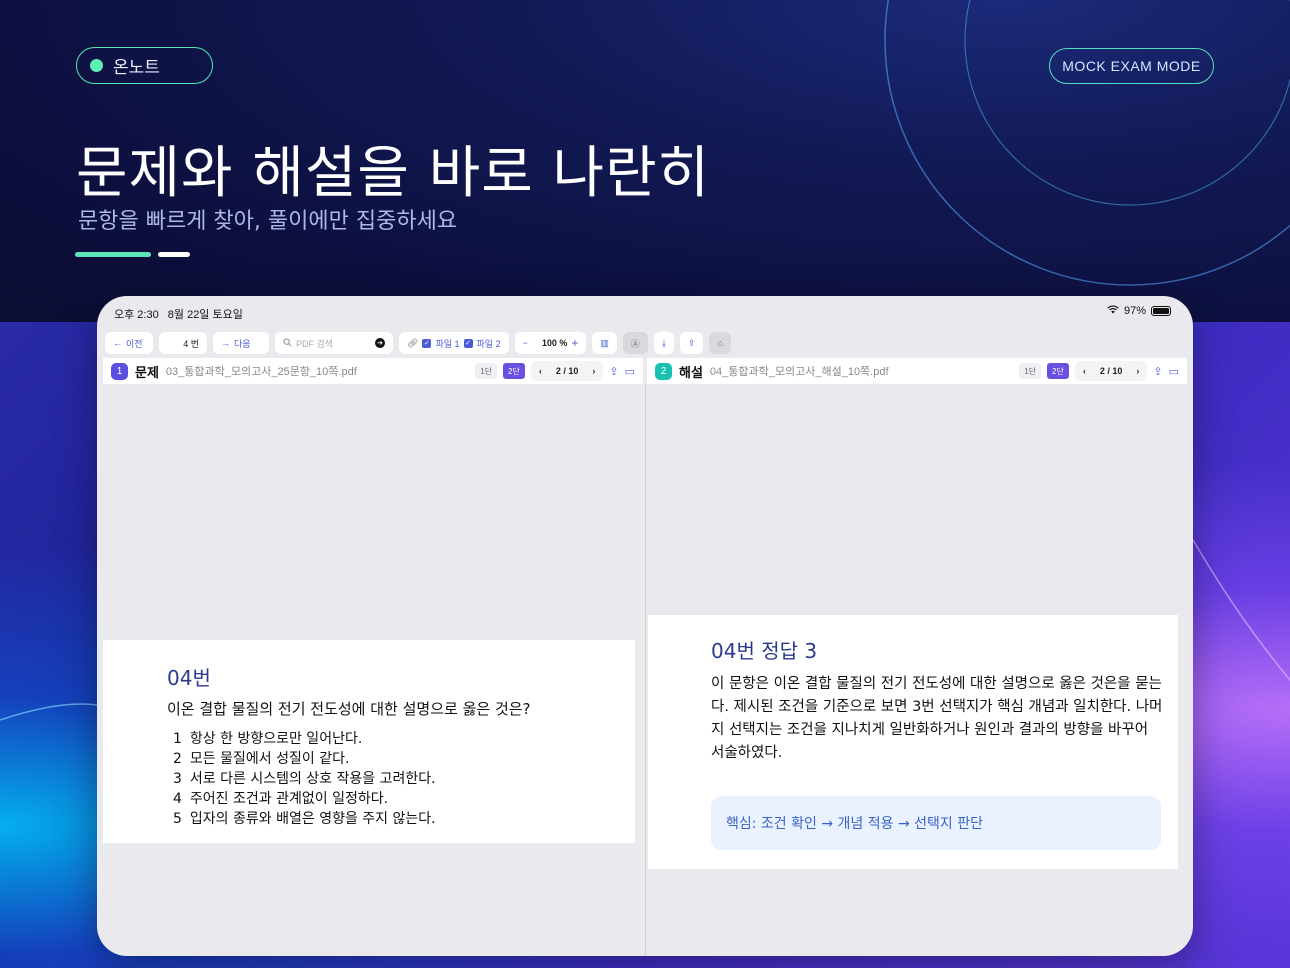 The image size is (1290, 968). Describe the element at coordinates (488, 343) in the screenshot. I see `file2-label: 파일 2` at that location.